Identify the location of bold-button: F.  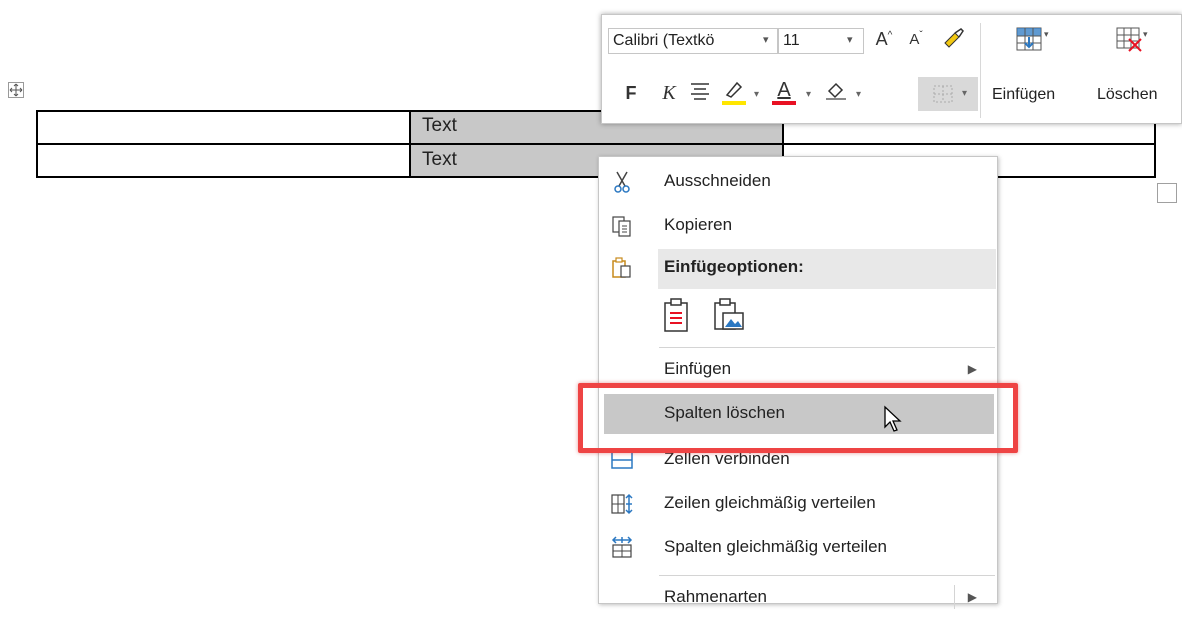
(631, 93).